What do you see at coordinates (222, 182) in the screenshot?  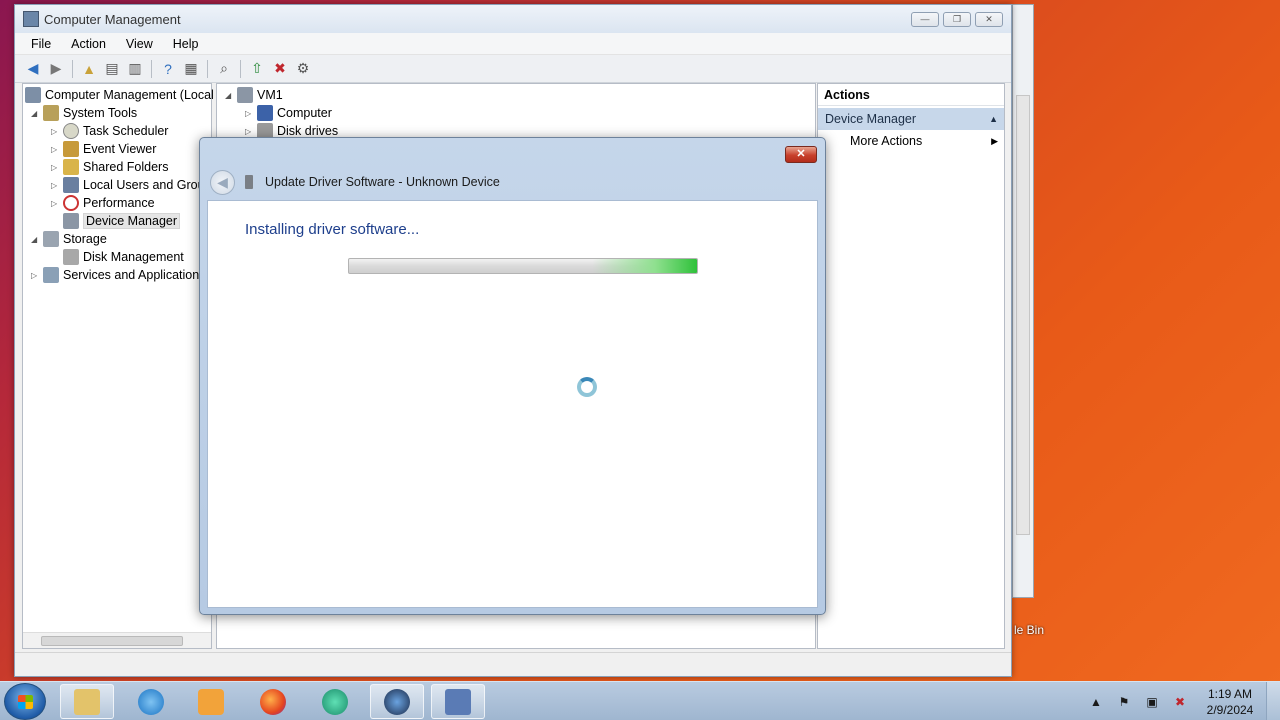 I see `back-button: ◀` at bounding box center [222, 182].